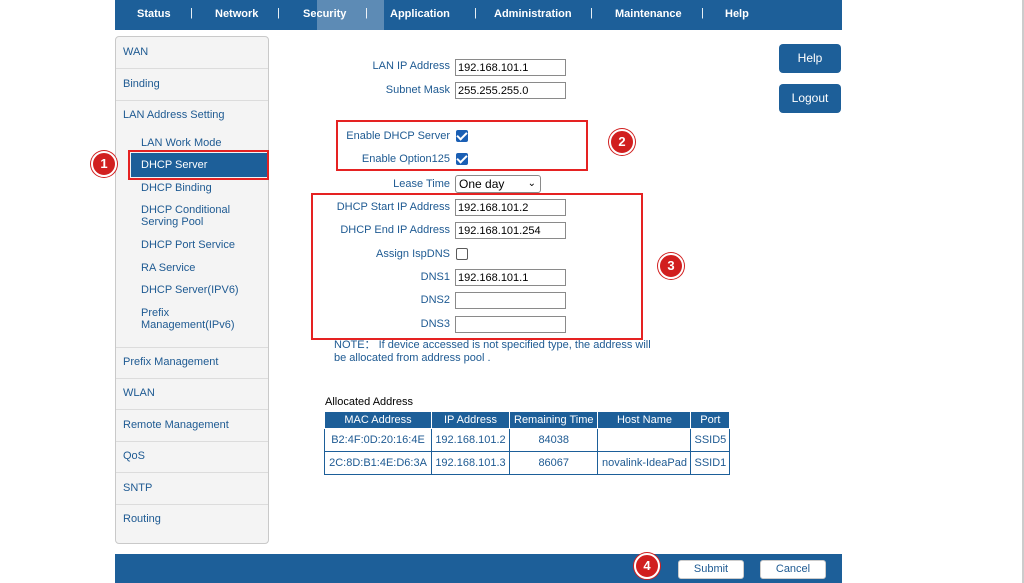  What do you see at coordinates (510, 90) in the screenshot?
I see `subnet-mask-field` at bounding box center [510, 90].